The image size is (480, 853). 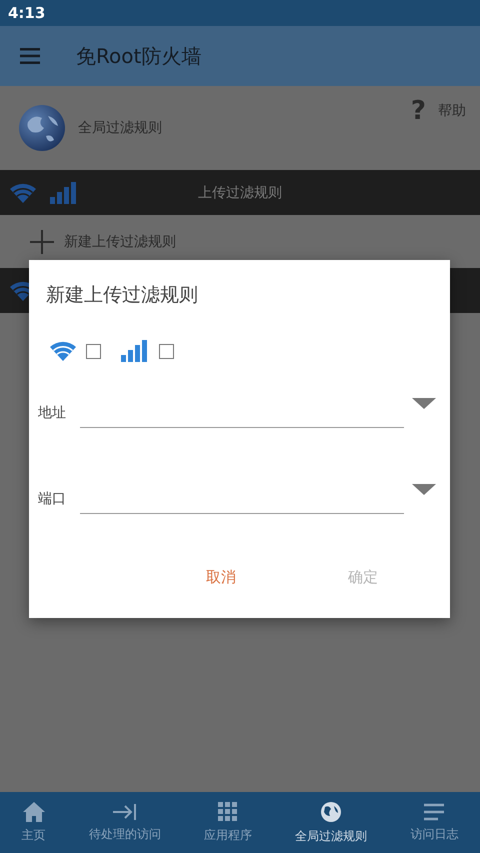 What do you see at coordinates (228, 812) in the screenshot?
I see `grid-icon` at bounding box center [228, 812].